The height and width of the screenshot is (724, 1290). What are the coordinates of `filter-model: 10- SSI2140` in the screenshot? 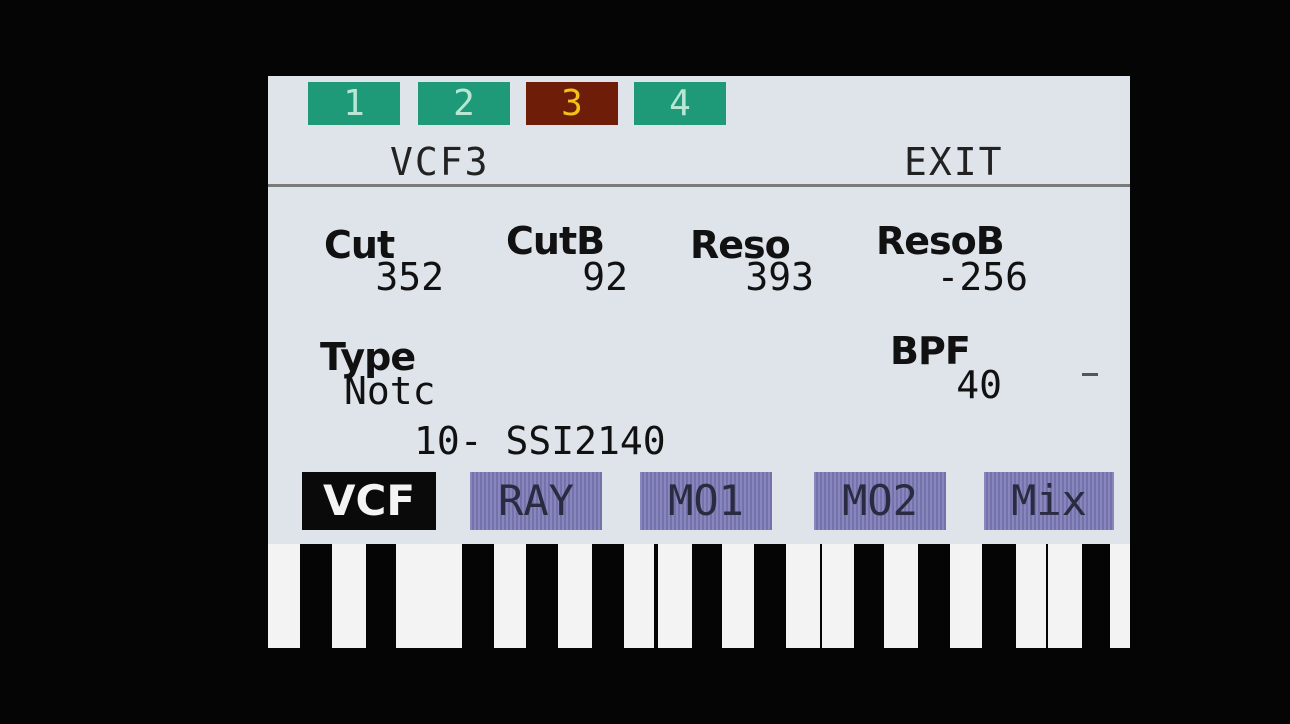 It's located at (540, 441).